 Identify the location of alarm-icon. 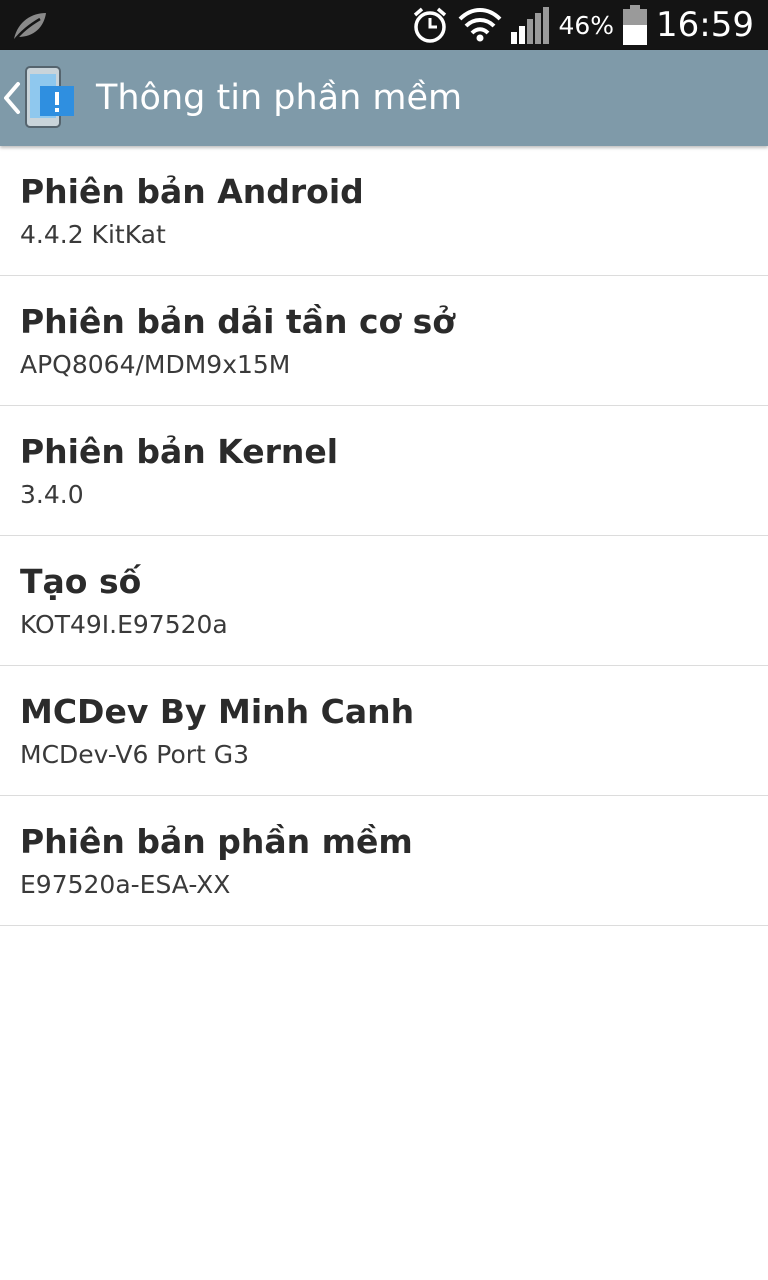
(430, 25).